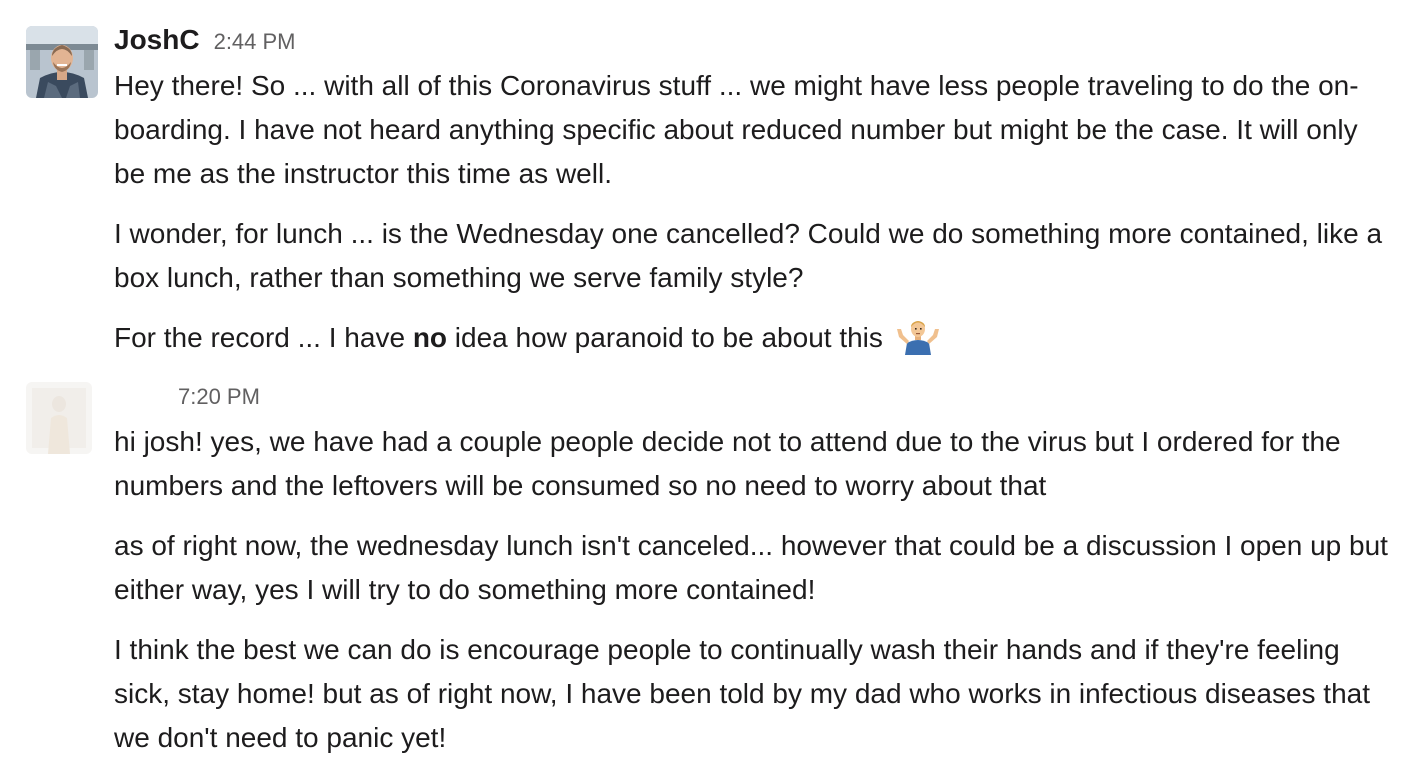 This screenshot has width=1406, height=776. What do you see at coordinates (918, 336) in the screenshot?
I see `person-shrugging-icon` at bounding box center [918, 336].